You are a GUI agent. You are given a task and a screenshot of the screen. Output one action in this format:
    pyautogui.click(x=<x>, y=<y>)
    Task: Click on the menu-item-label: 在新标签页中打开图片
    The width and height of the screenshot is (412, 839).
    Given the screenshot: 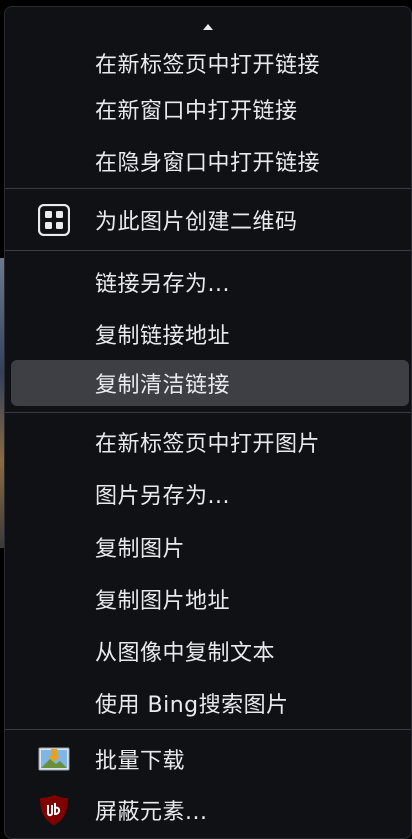 What is the action you would take?
    pyautogui.click(x=208, y=444)
    